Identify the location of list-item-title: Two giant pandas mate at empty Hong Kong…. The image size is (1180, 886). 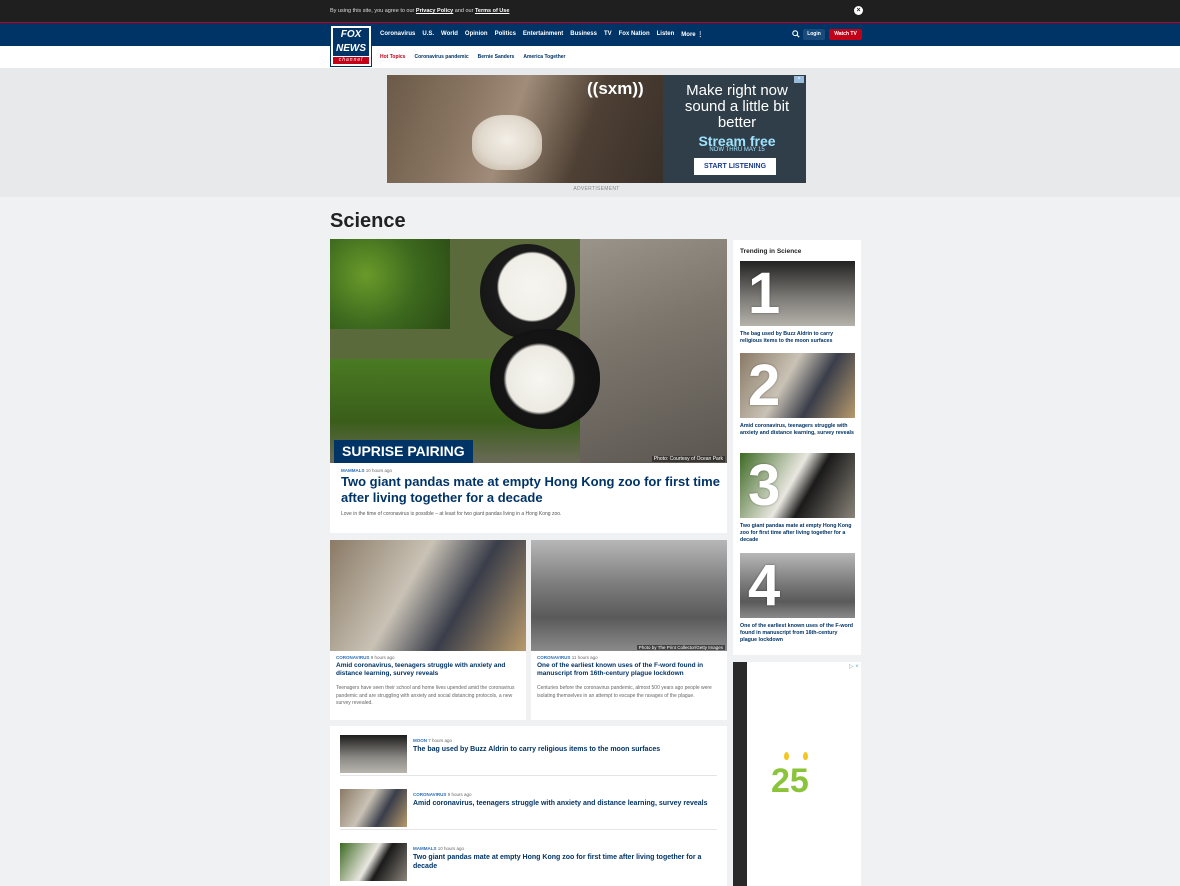
(563, 862).